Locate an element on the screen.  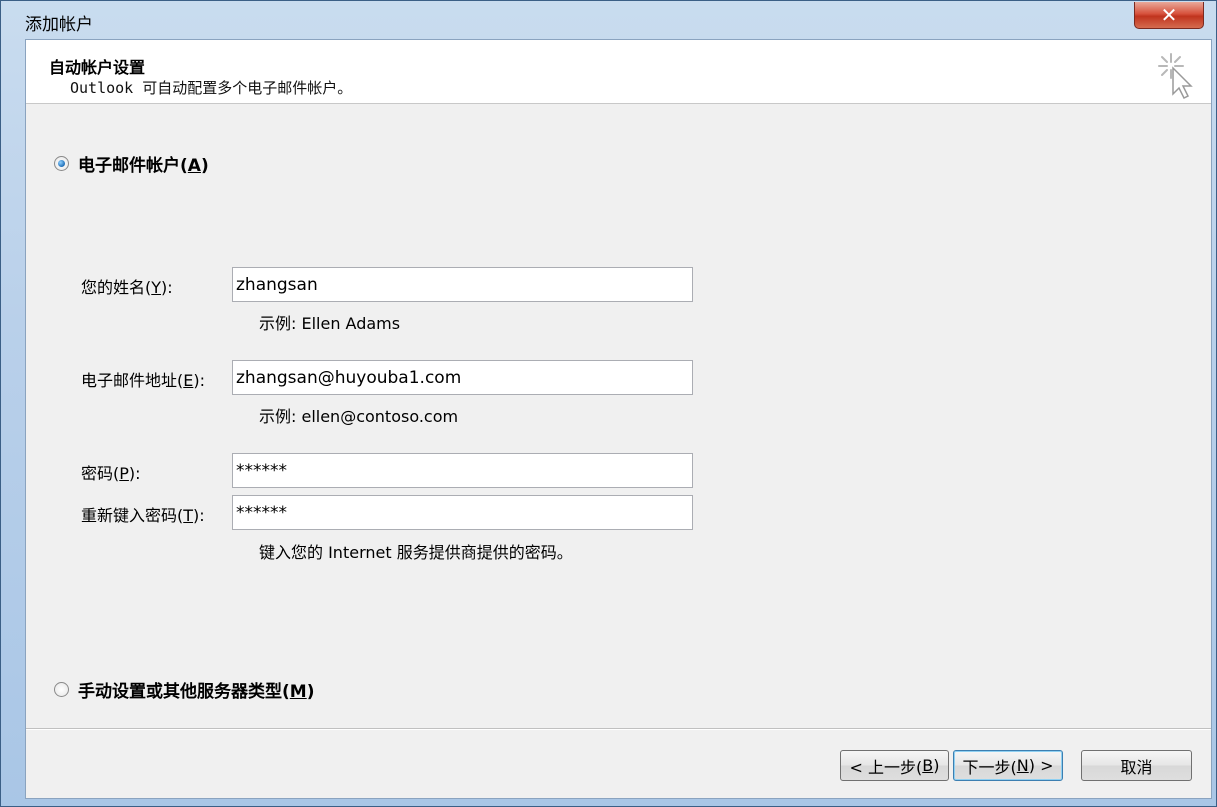
email-account-option: 电子邮件帐户(A) is located at coordinates (131, 163).